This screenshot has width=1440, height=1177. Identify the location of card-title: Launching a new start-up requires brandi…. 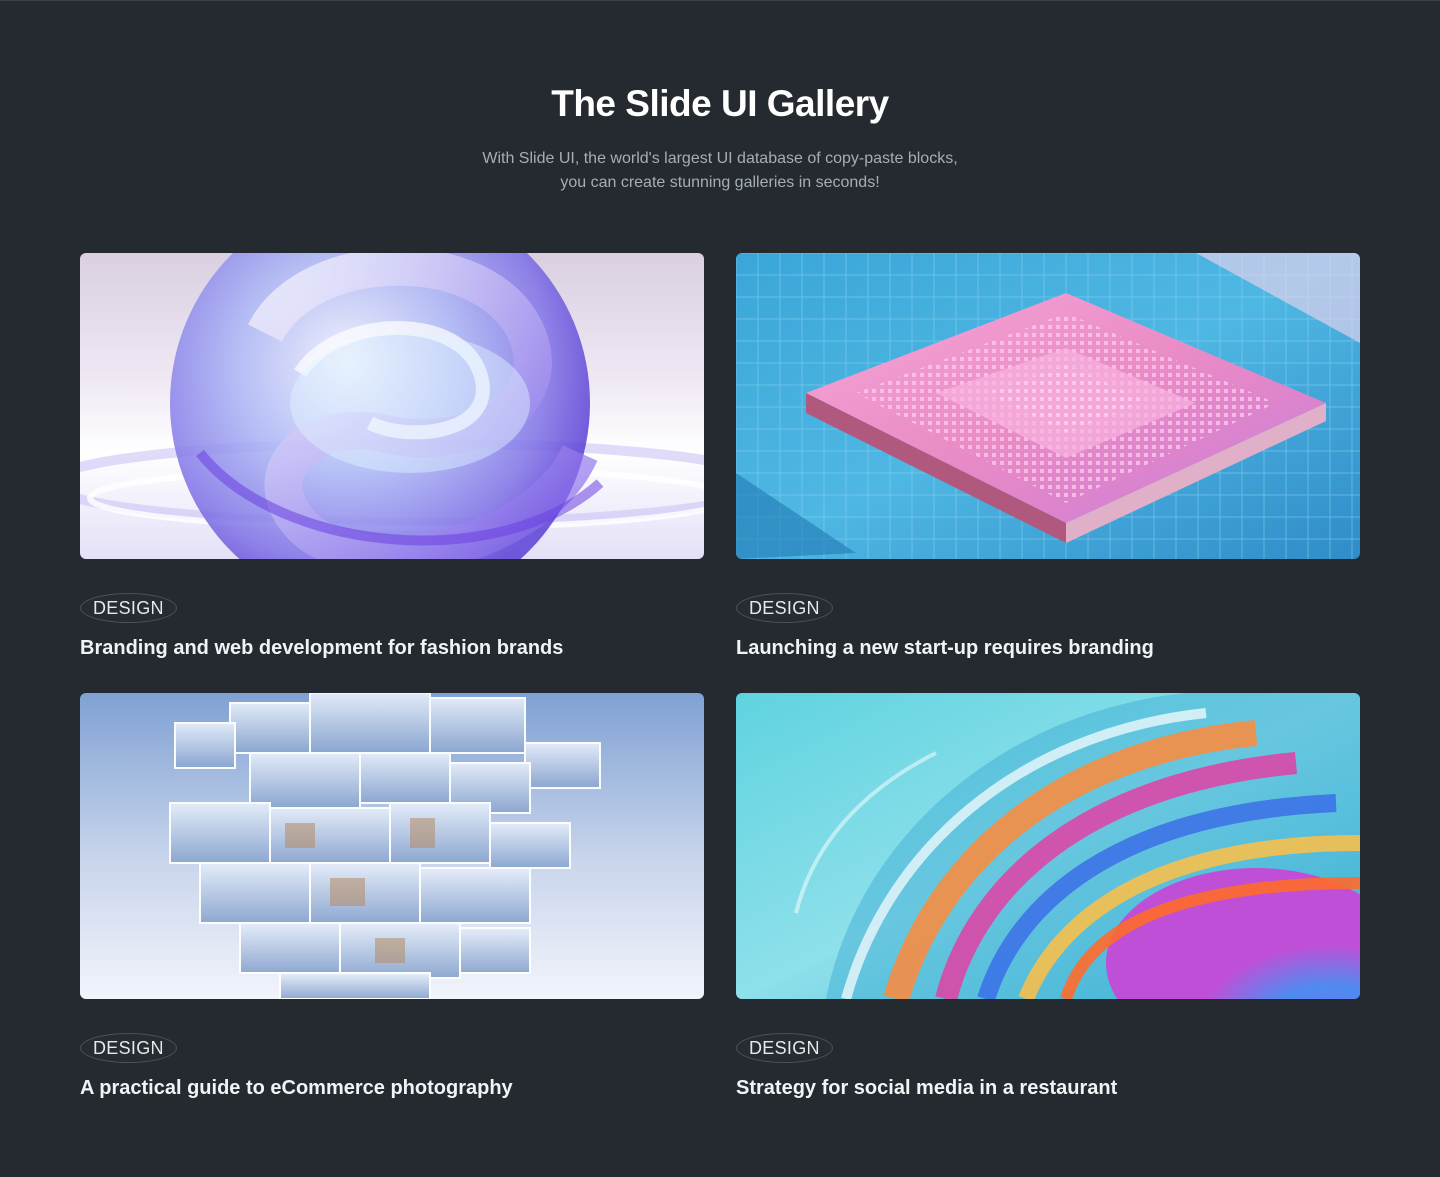
(1048, 648).